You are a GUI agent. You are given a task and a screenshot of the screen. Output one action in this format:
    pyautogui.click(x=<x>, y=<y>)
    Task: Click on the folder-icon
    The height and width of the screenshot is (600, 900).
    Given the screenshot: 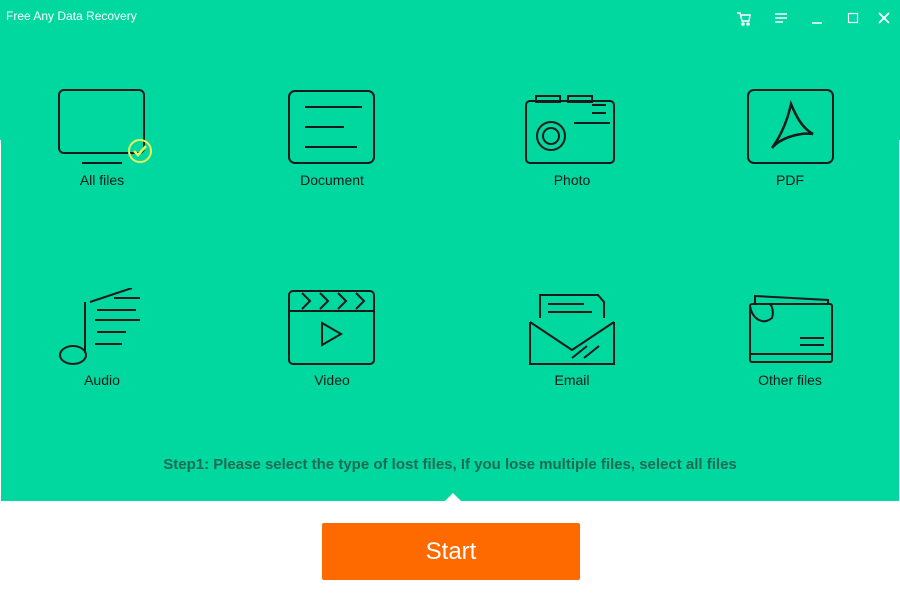 What is the action you would take?
    pyautogui.click(x=791, y=328)
    